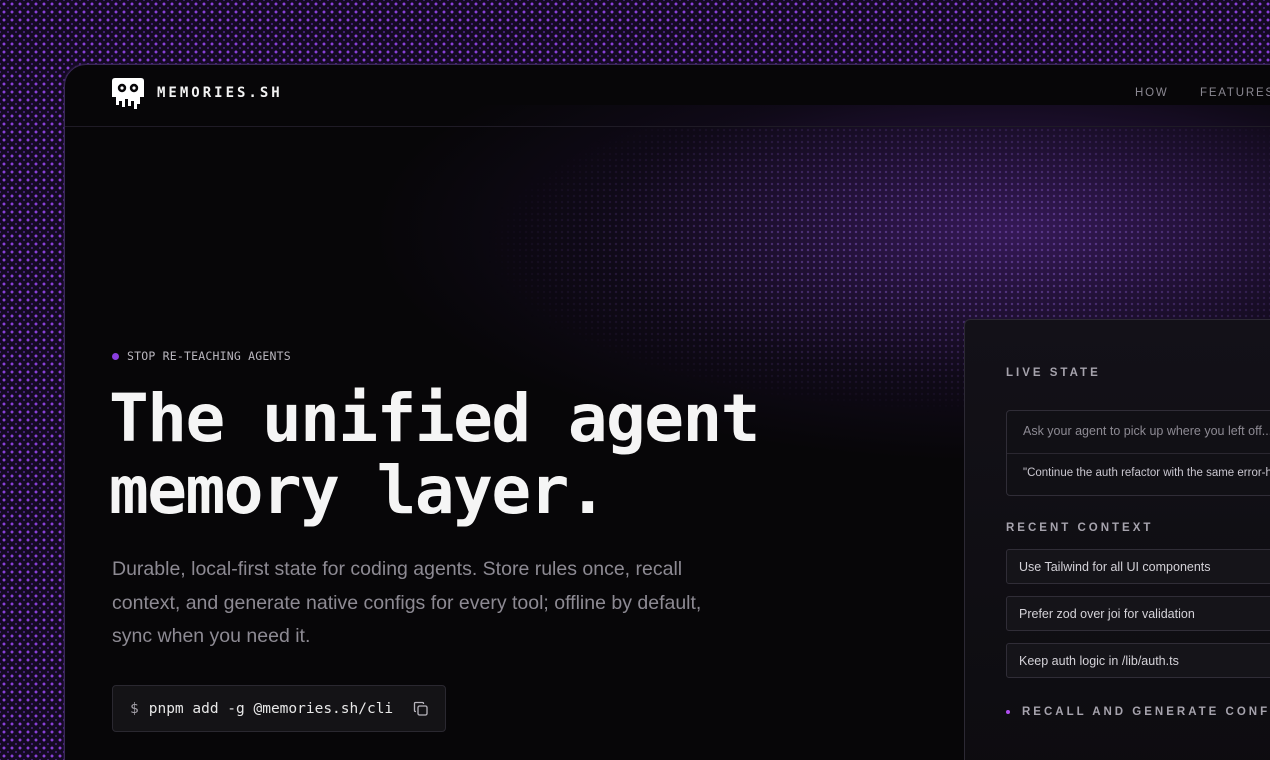 The image size is (1270, 760). Describe the element at coordinates (1152, 93) in the screenshot. I see `nav-link-how: HOW` at that location.